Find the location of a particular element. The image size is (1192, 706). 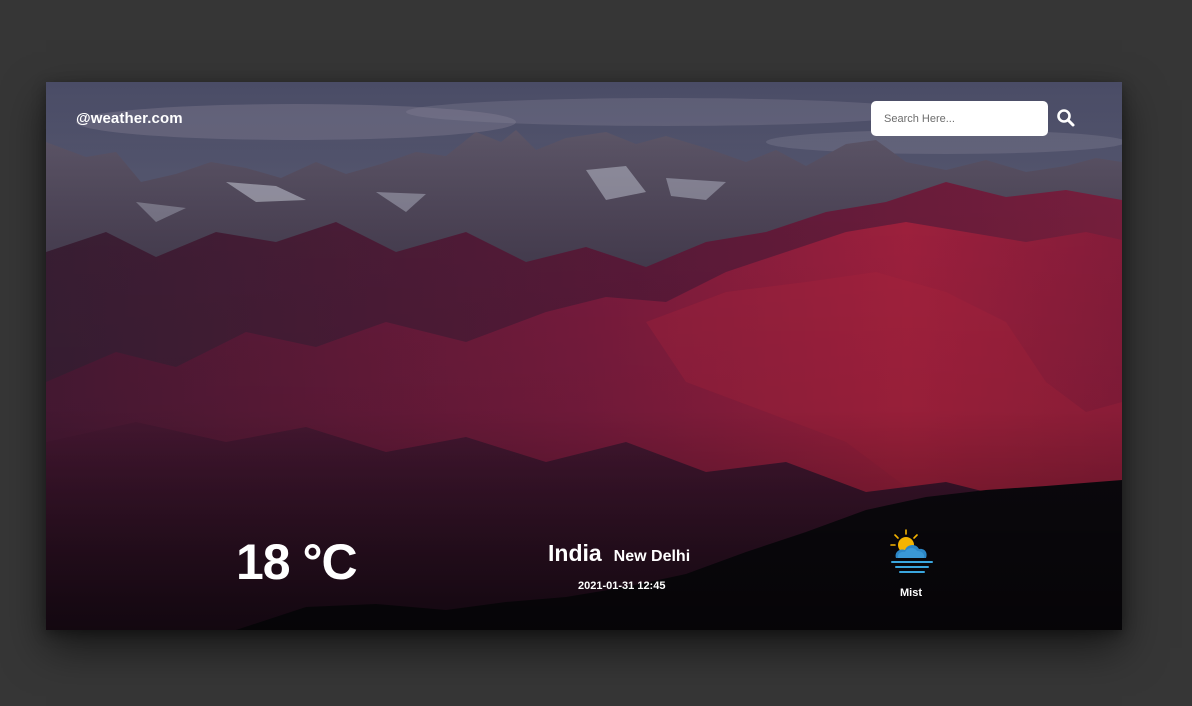

search-bar is located at coordinates (981, 118).